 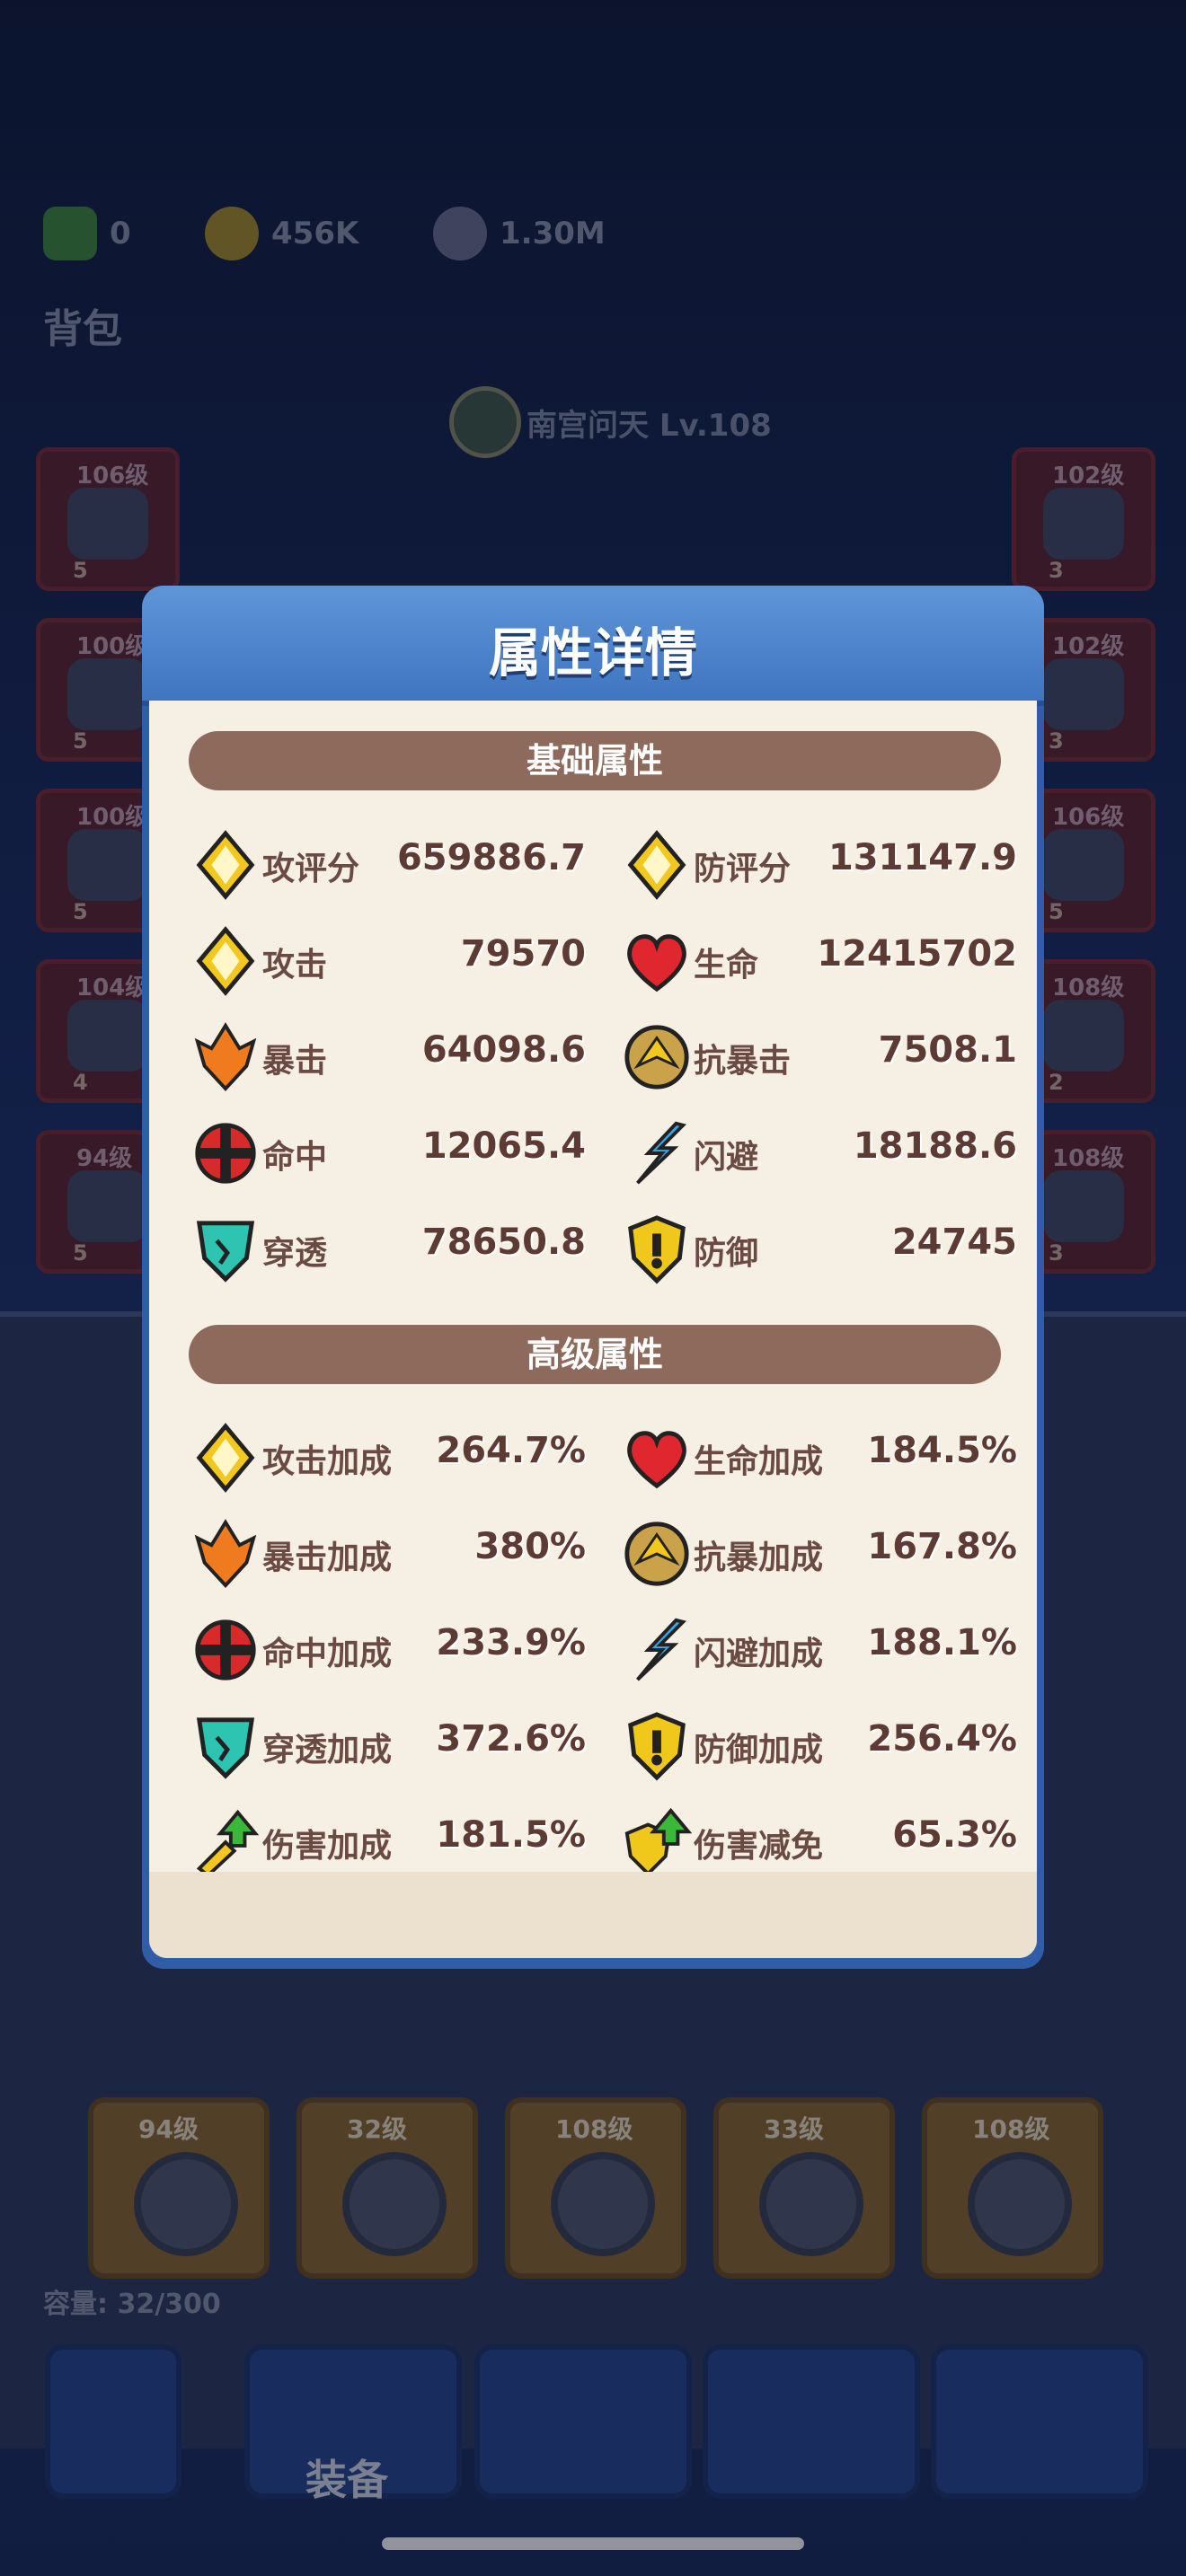 I want to click on basic-section-header: 基础属性, so click(x=595, y=760).